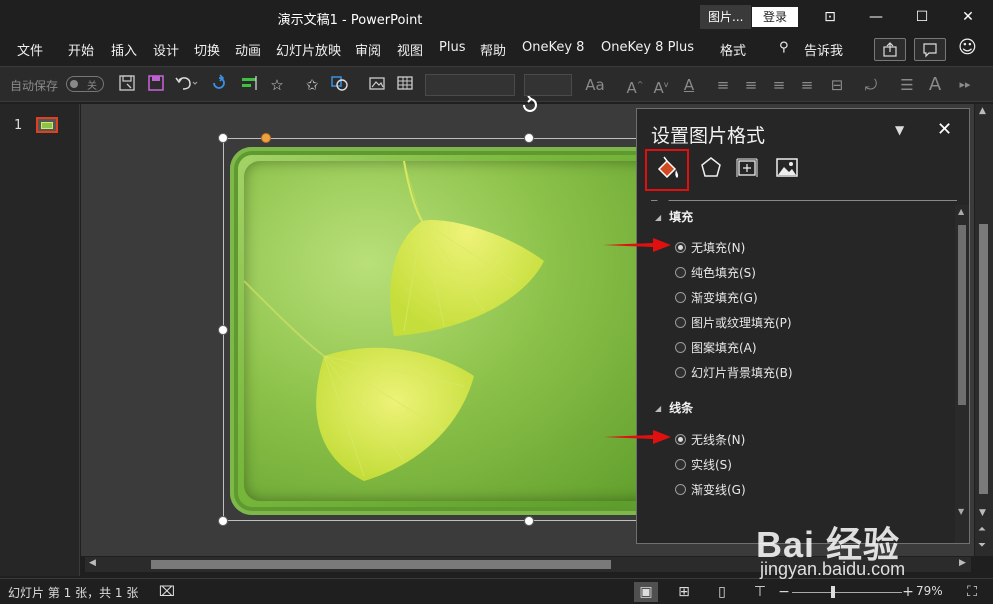  Describe the element at coordinates (312, 85) in the screenshot. I see `star-outline-icon: ✩` at that location.